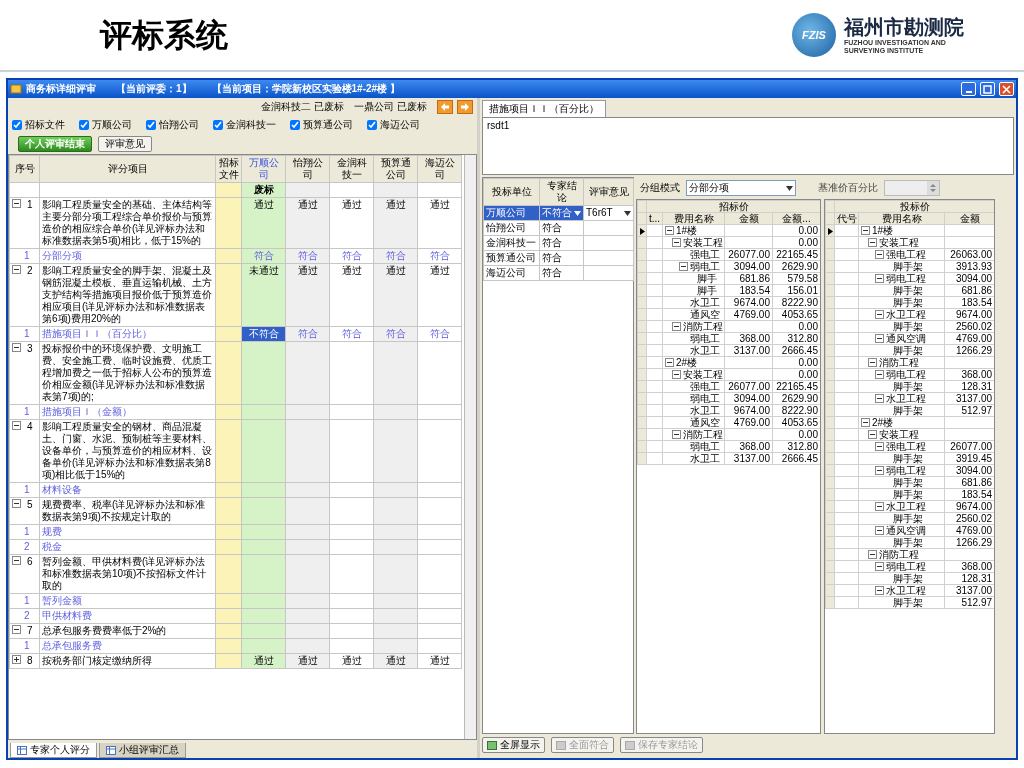 The width and height of the screenshot is (1024, 768). Describe the element at coordinates (796, 314) in the screenshot. I see `amount-cell: 4053.65` at that location.